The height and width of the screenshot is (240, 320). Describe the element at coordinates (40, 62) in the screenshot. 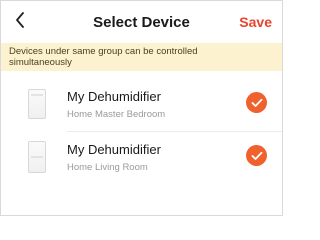

I see `notice-text-line-2: simultaneously` at that location.